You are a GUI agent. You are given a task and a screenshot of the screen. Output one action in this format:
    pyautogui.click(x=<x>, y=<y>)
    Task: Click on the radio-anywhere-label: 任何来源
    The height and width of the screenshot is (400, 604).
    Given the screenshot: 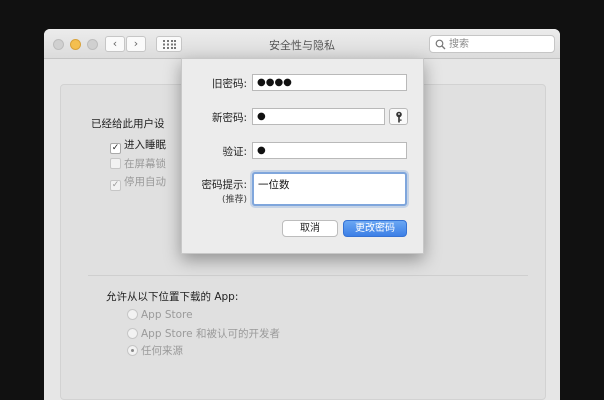 What is the action you would take?
    pyautogui.click(x=162, y=351)
    